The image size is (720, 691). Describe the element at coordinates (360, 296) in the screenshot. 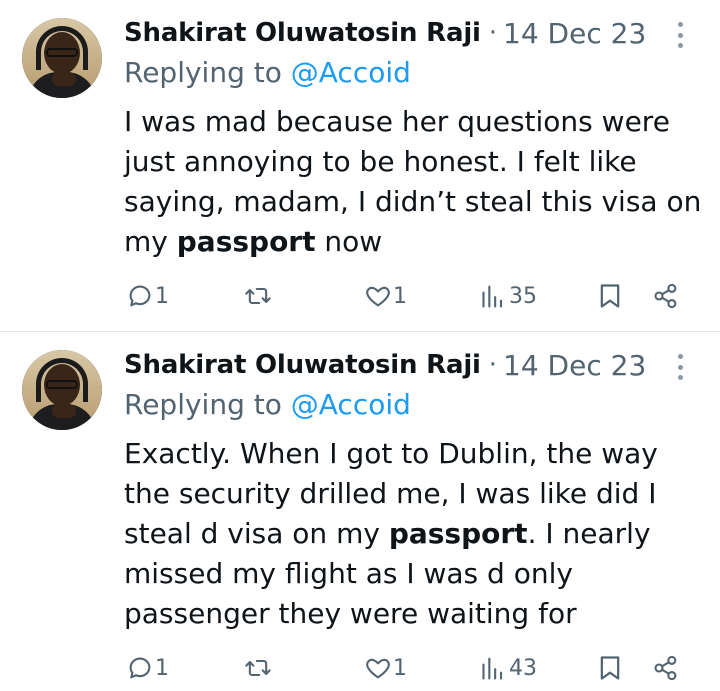

I see `action-bar: 1 1 35` at that location.